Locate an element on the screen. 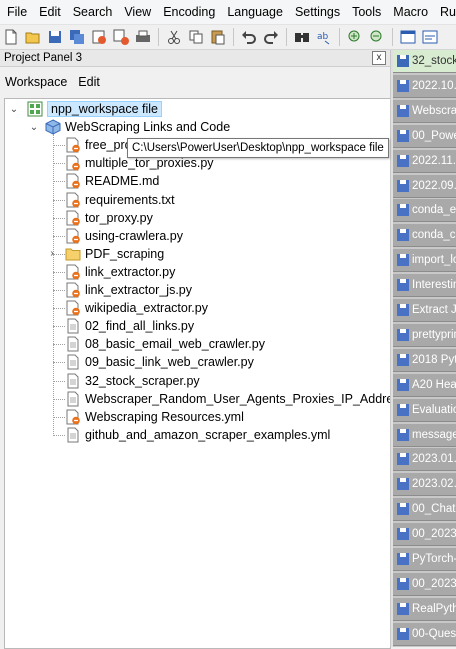 The height and width of the screenshot is (649, 456). close-icon: x is located at coordinates (379, 58).